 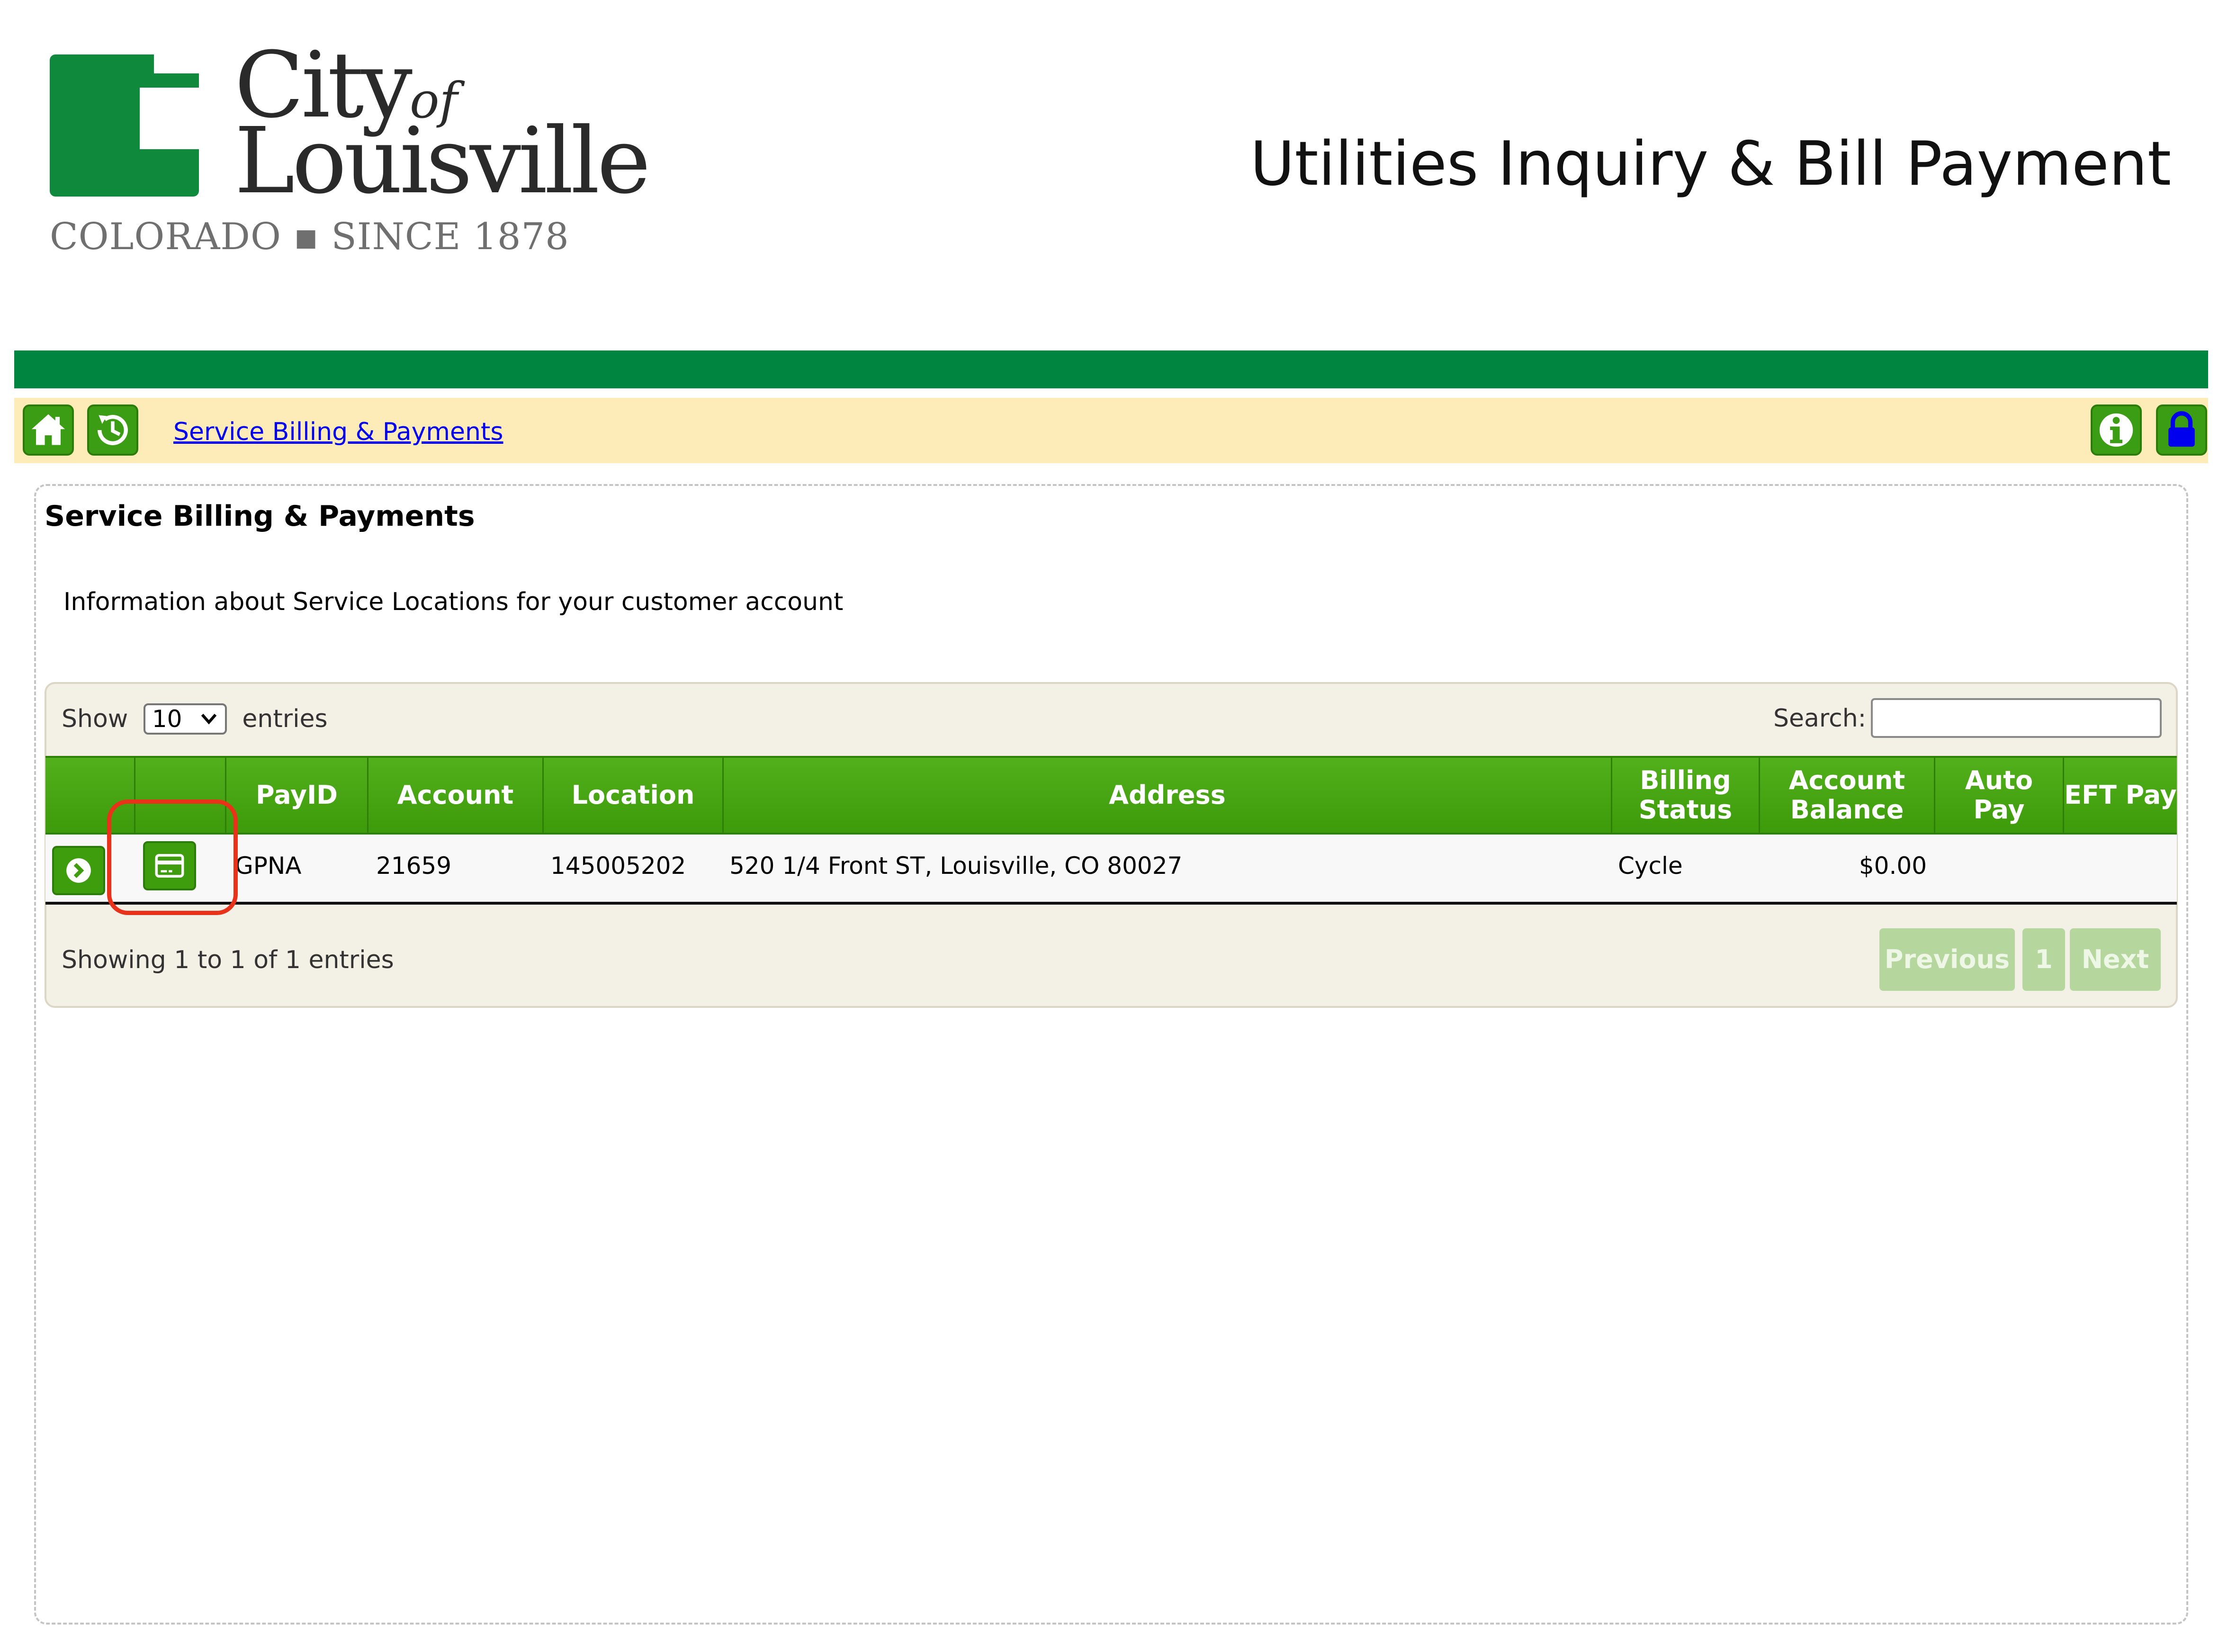 What do you see at coordinates (456, 795) in the screenshot?
I see `column-header-account: Account` at bounding box center [456, 795].